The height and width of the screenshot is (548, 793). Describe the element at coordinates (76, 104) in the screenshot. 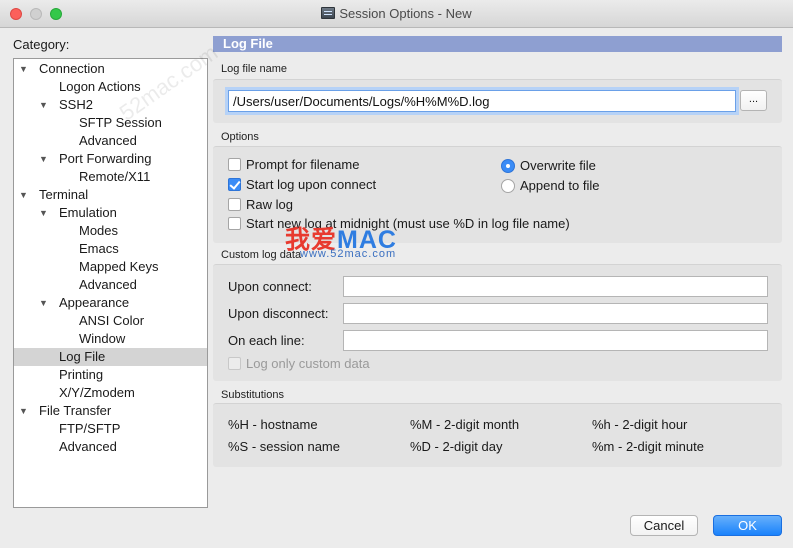

I see `tree-item-label: SSH2` at that location.